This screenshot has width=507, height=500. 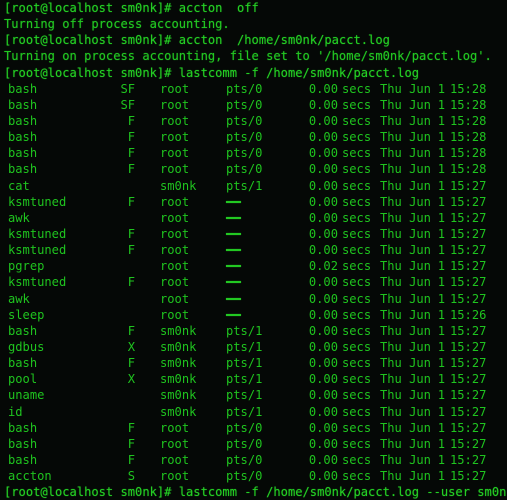 What do you see at coordinates (255, 476) in the screenshot?
I see `process-accounting-row: accton Sroot pts/0 0.00 secs Thu Jun 1 15:27` at bounding box center [255, 476].